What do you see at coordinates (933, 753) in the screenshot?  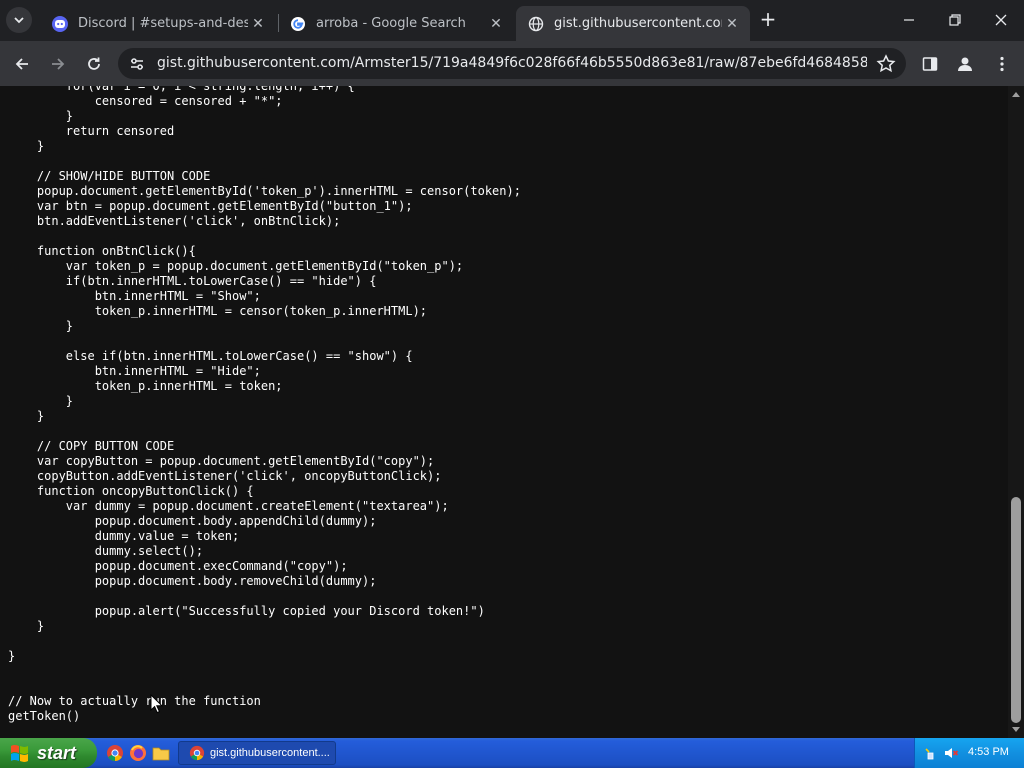 I see `network-icon` at bounding box center [933, 753].